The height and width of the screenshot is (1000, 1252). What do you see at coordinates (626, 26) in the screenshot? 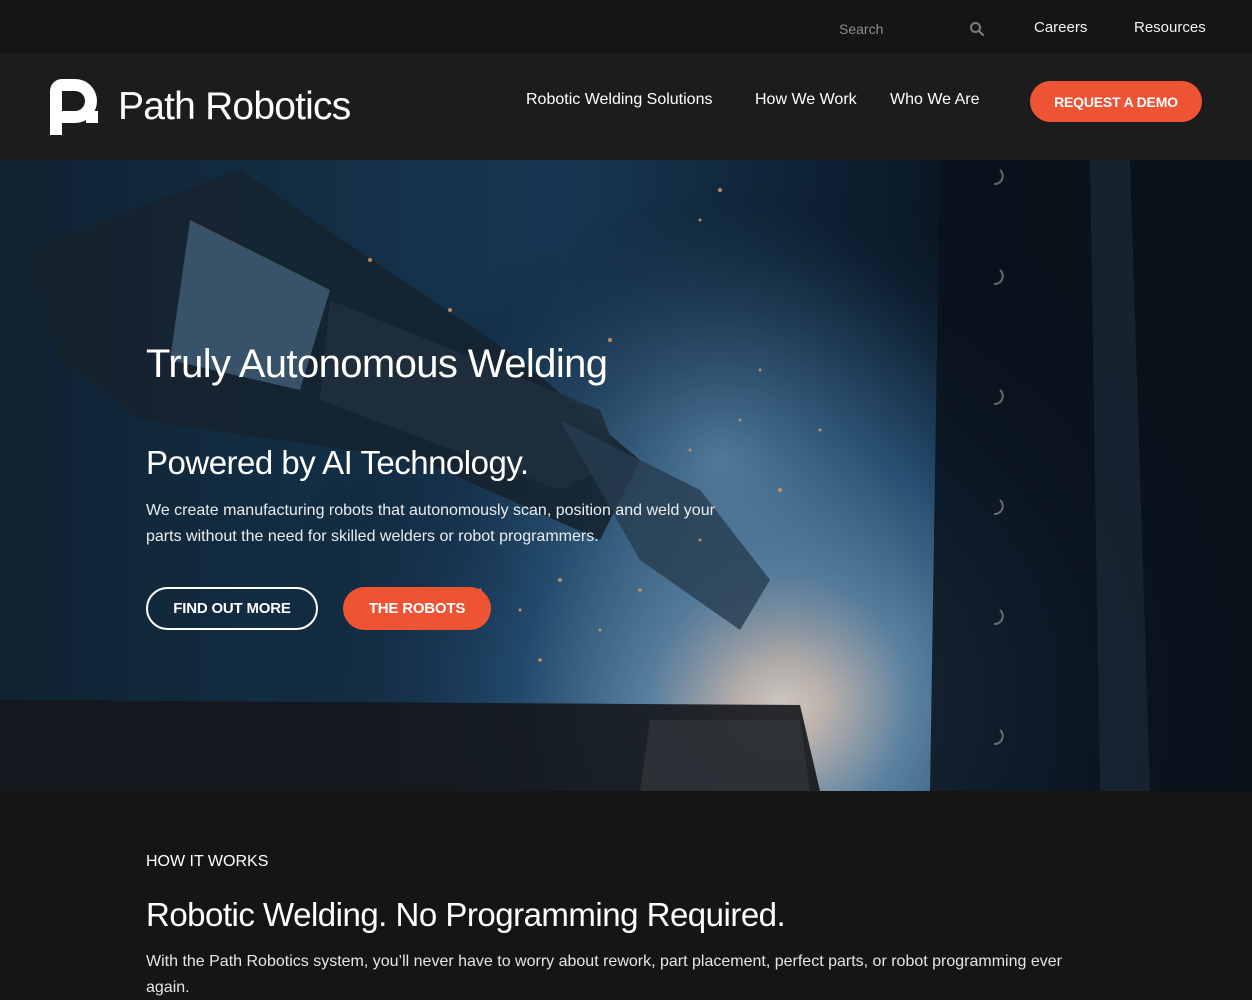
I see `utility-bar: Careers Resources` at bounding box center [626, 26].